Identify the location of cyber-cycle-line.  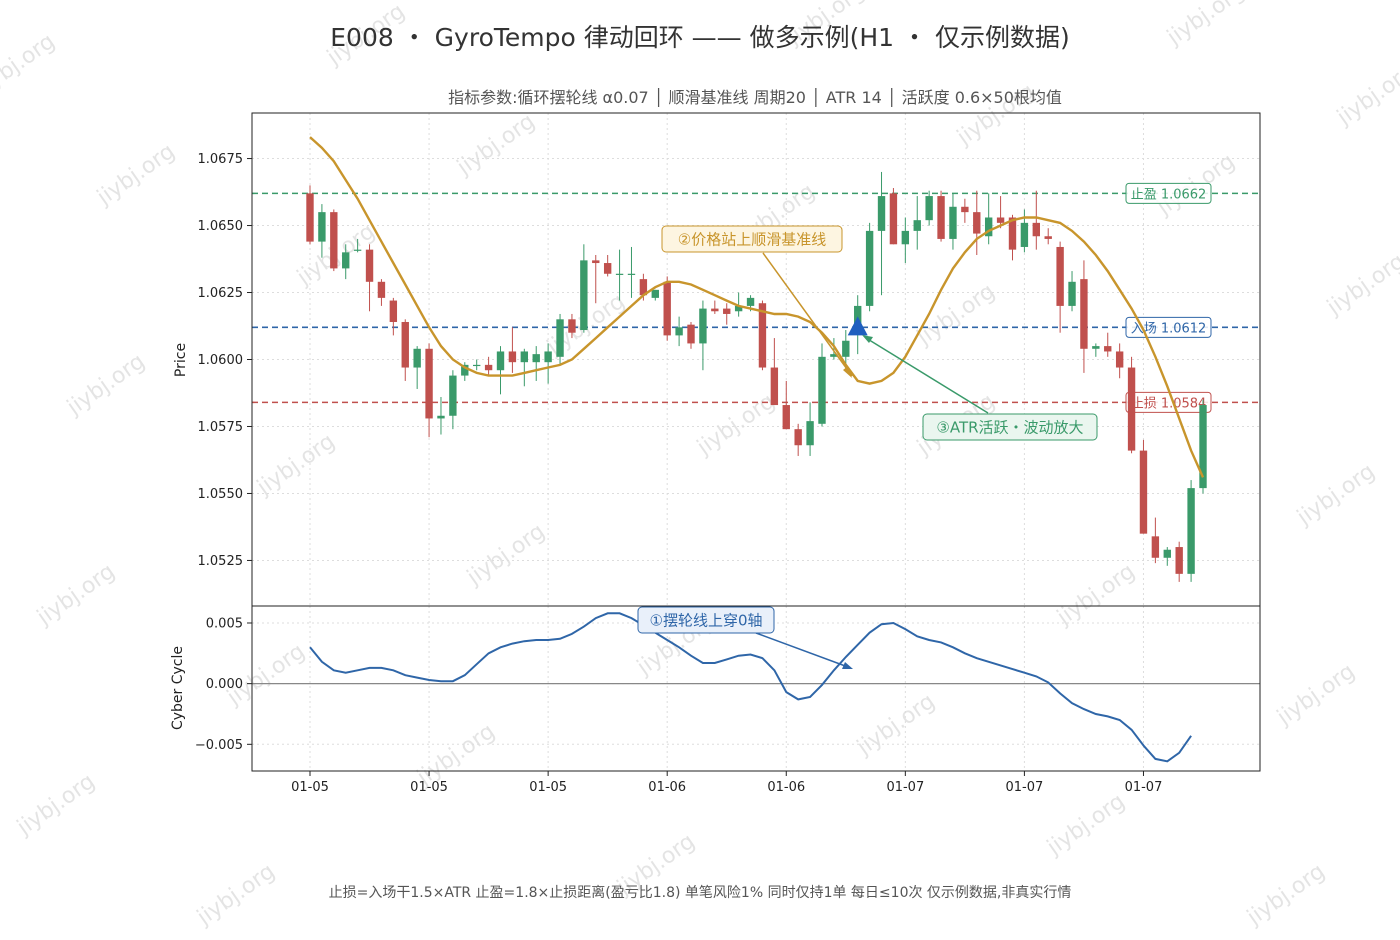
(750, 687).